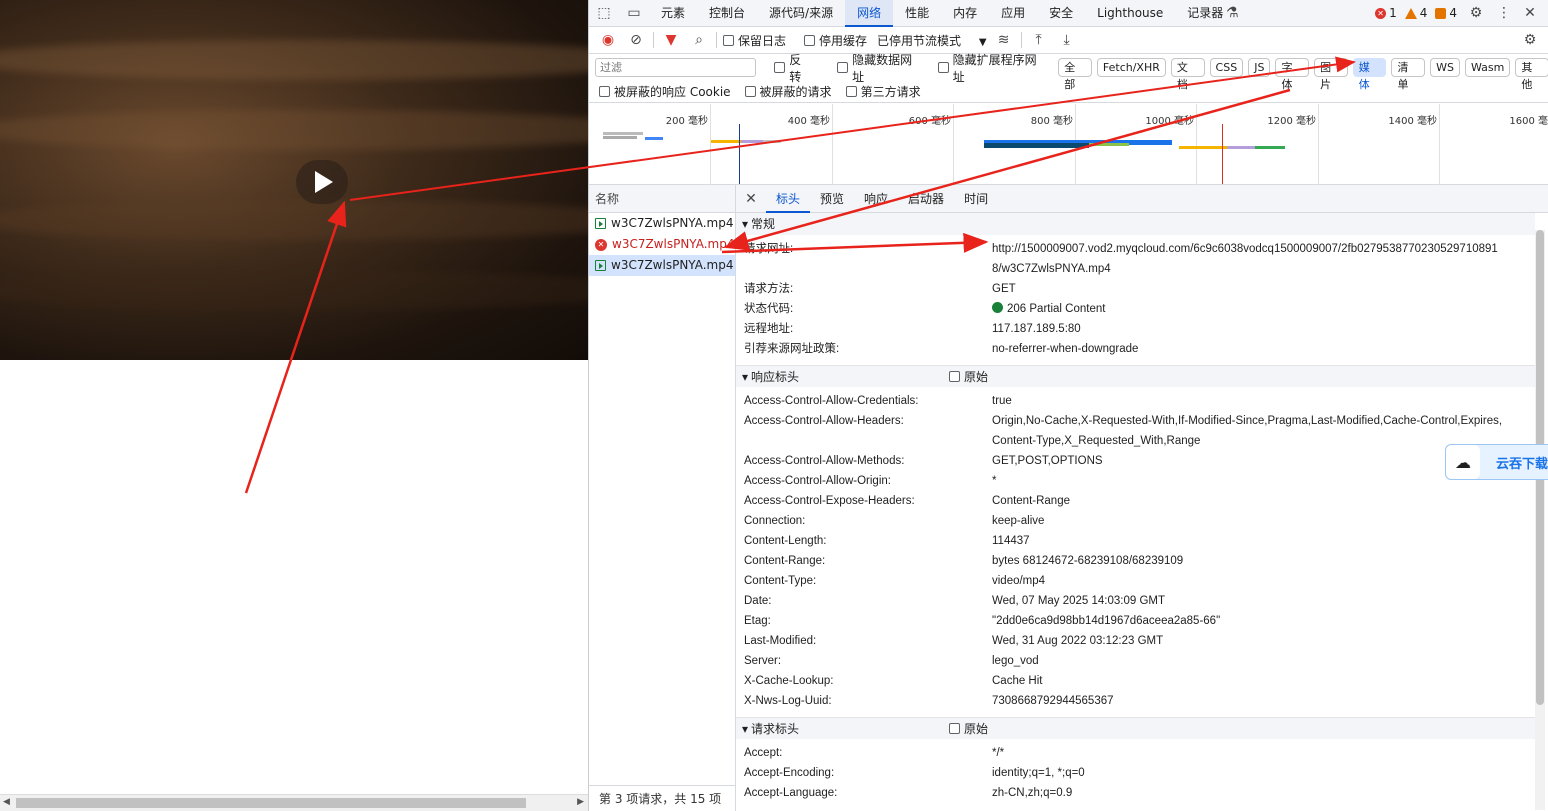 The width and height of the screenshot is (1548, 811). I want to click on filter-type-chip: JS, so click(1259, 67).